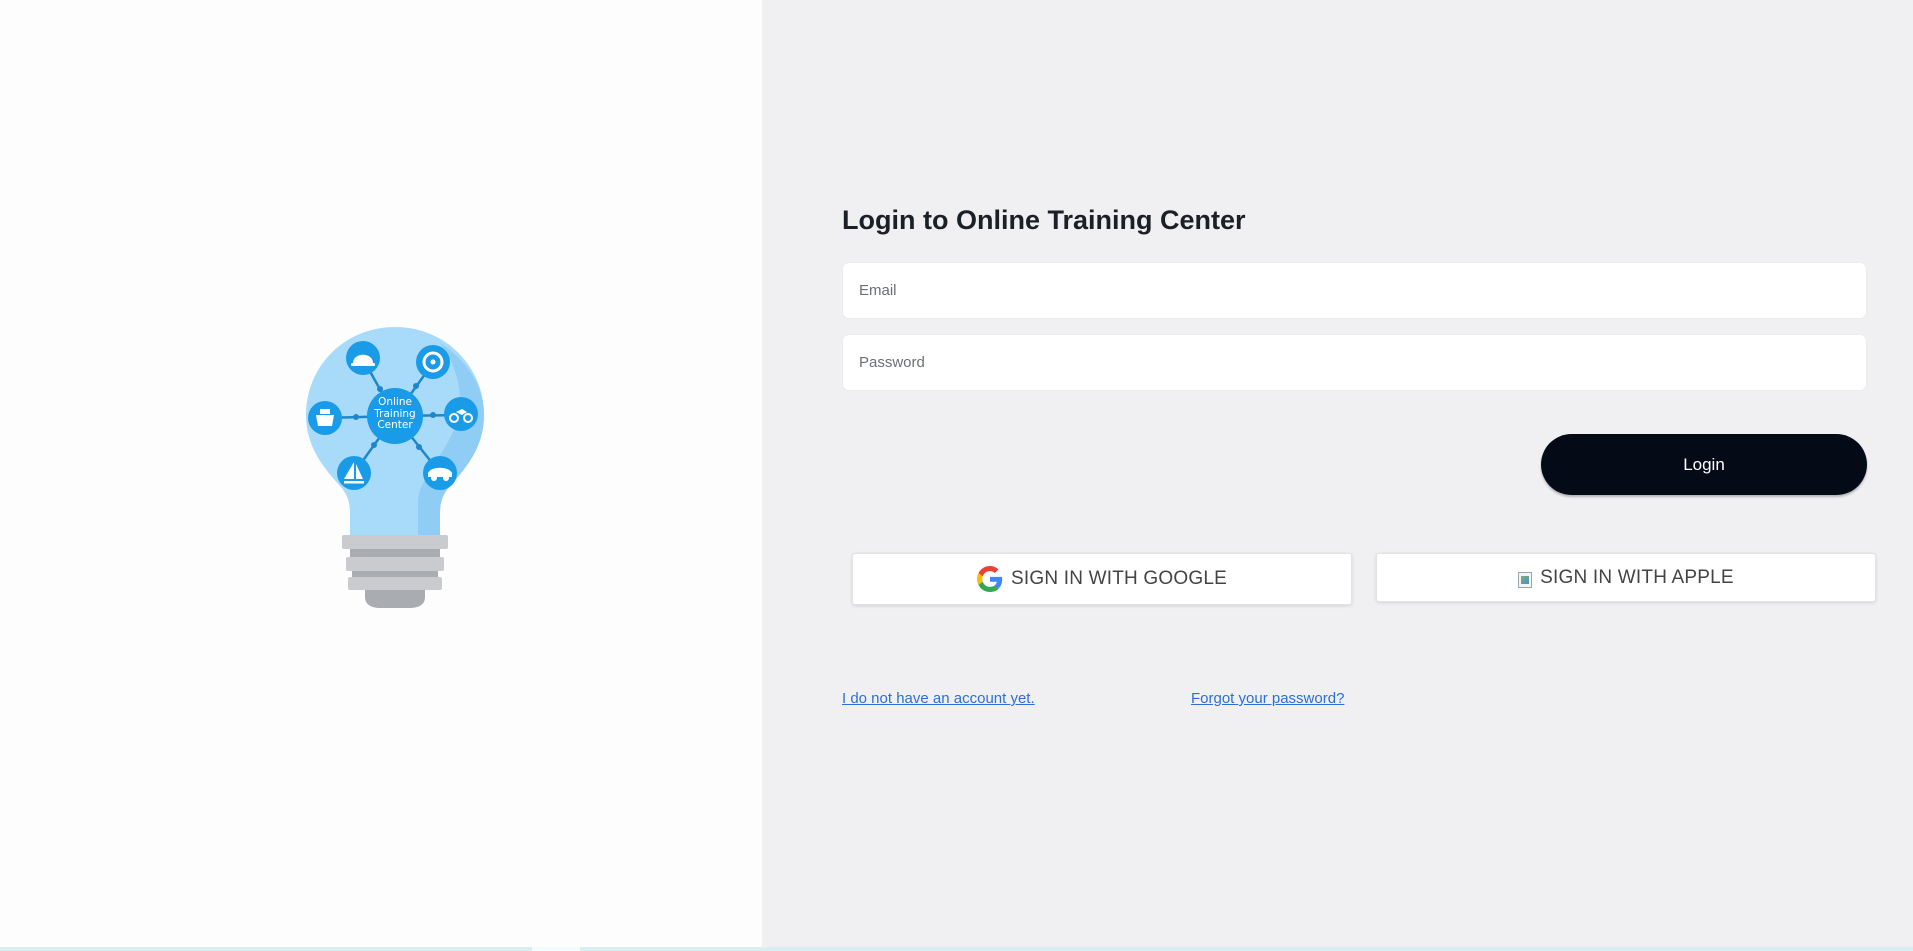 This screenshot has height=951, width=1913. Describe the element at coordinates (395, 414) in the screenshot. I see `logo-center-text: Online Training Center` at that location.